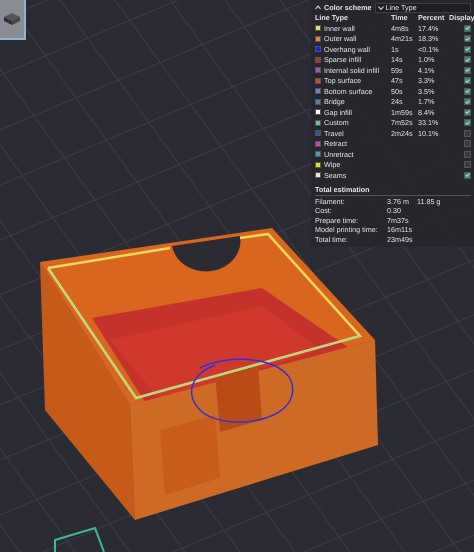 The image size is (474, 552). Describe the element at coordinates (79, 539) in the screenshot. I see `bed-outline-drawing` at that location.